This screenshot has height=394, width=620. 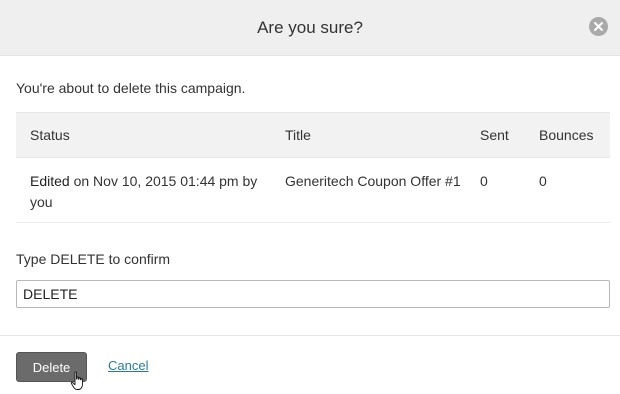 I want to click on delete-confirm-input, so click(x=313, y=294).